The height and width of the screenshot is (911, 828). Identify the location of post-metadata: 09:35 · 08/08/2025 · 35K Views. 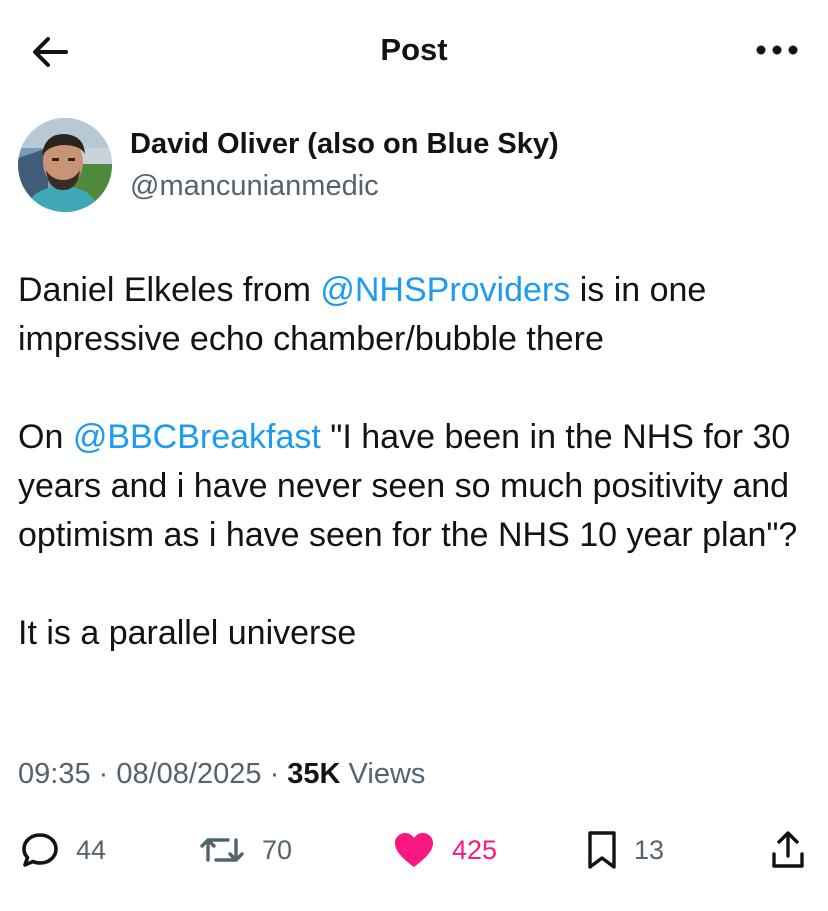
(221, 774).